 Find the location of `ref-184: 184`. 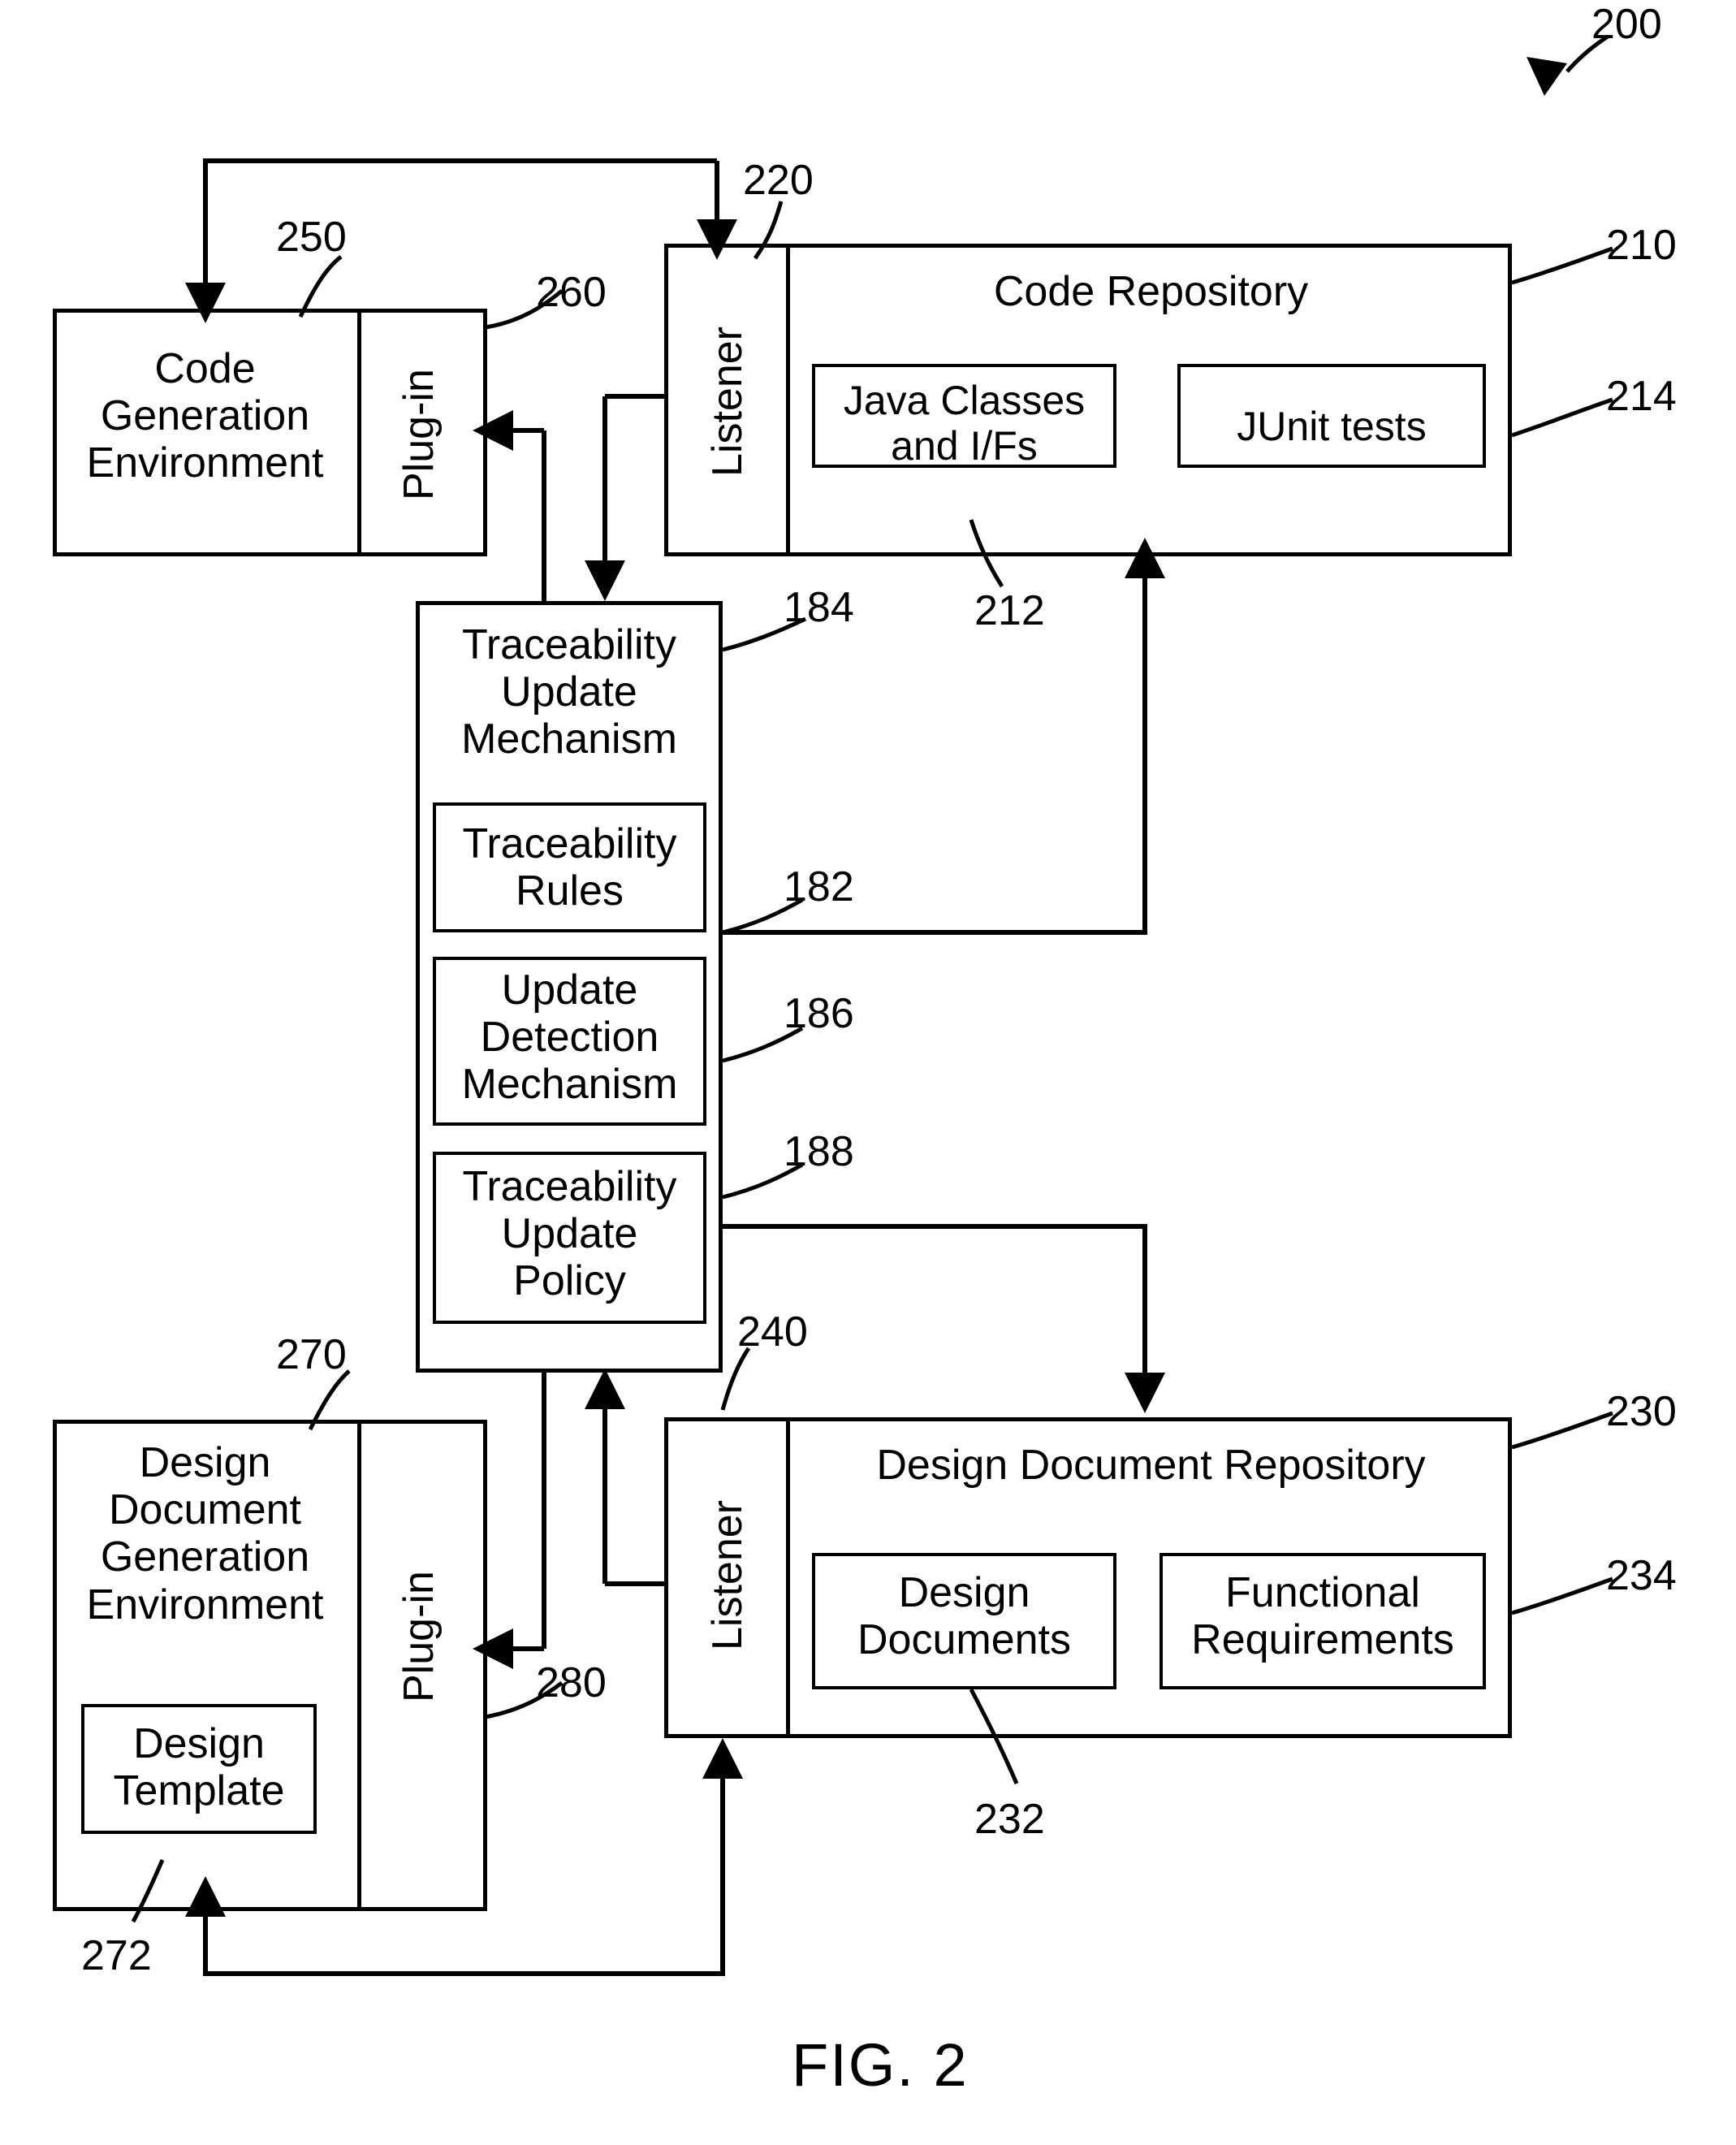

ref-184: 184 is located at coordinates (819, 607).